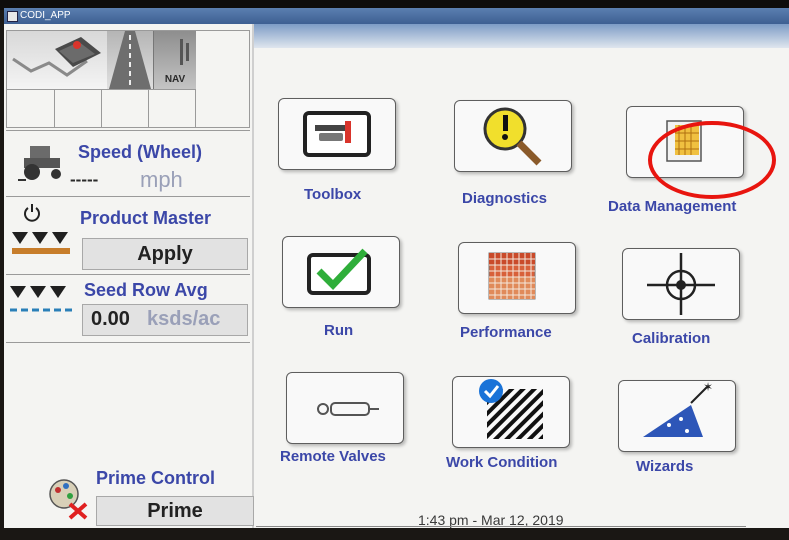 This screenshot has height=540, width=789. I want to click on crosshair-icon, so click(681, 284).